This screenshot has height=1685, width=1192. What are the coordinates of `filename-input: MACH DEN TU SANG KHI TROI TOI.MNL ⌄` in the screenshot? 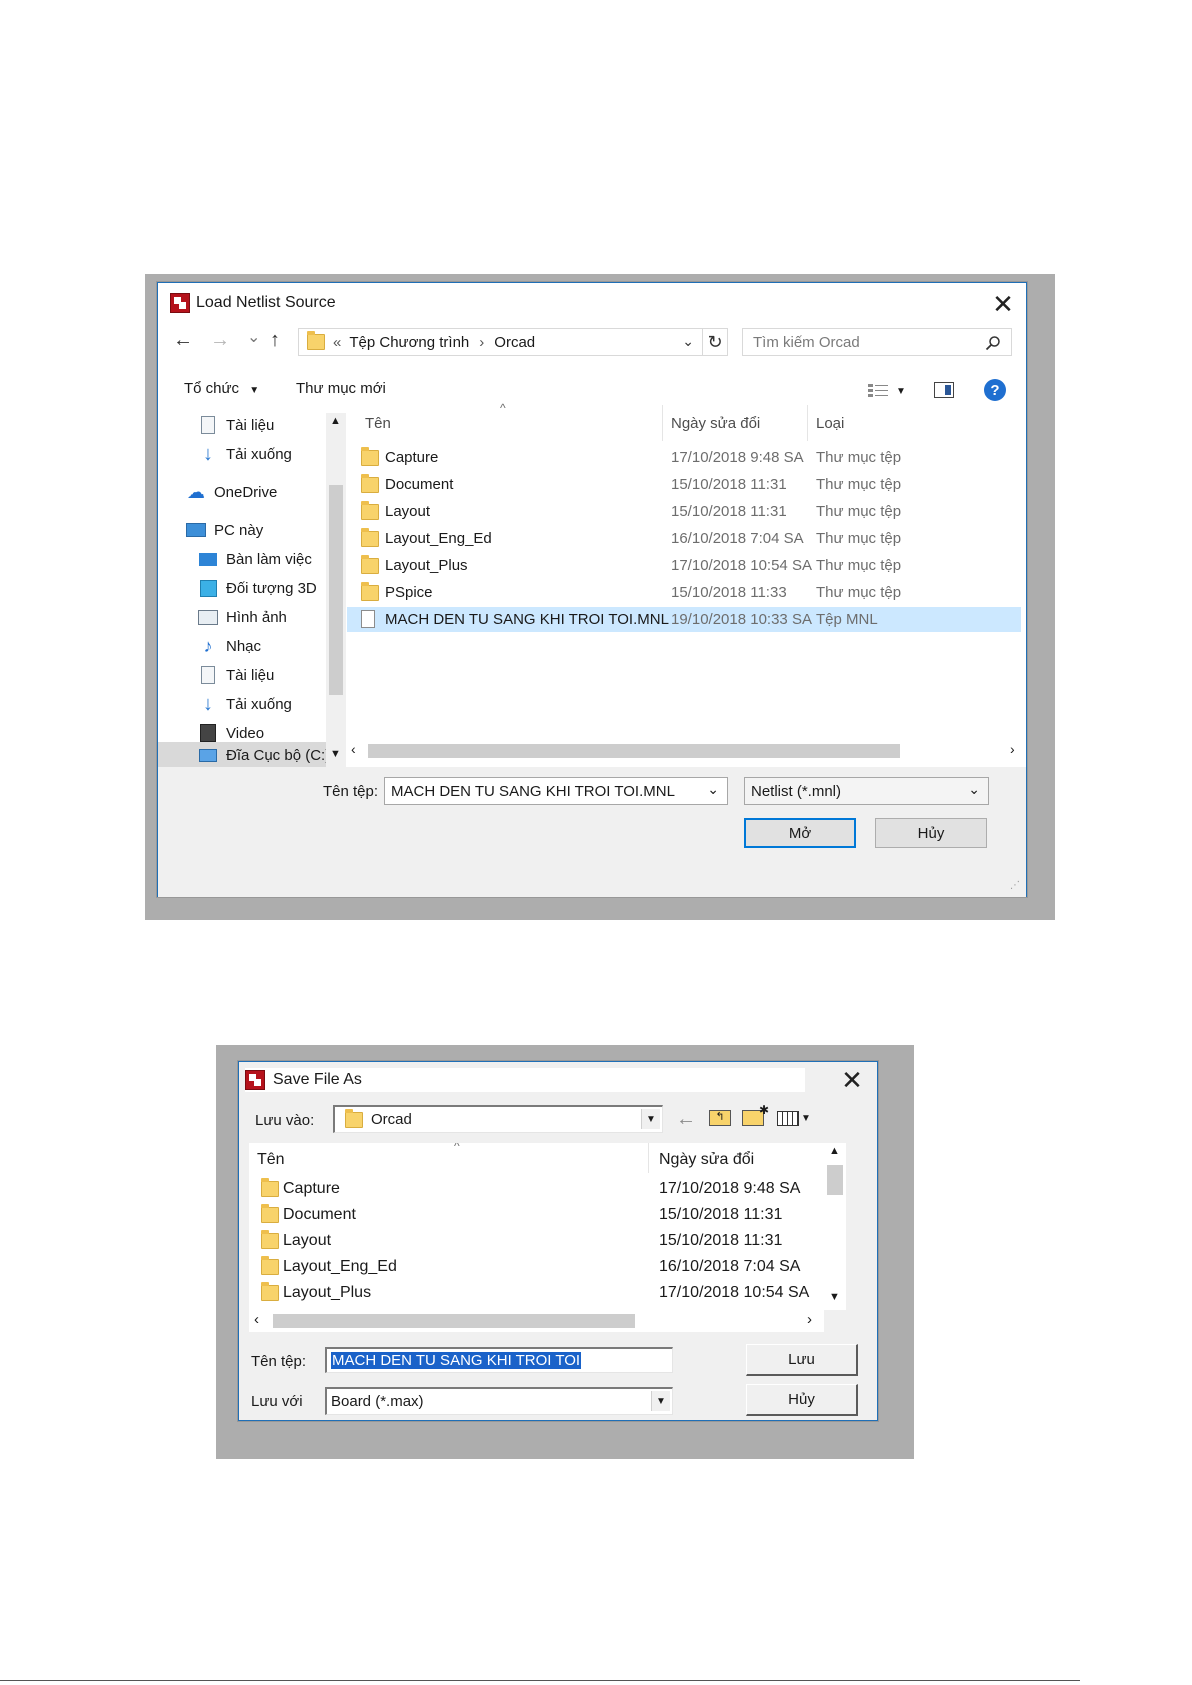 It's located at (556, 791).